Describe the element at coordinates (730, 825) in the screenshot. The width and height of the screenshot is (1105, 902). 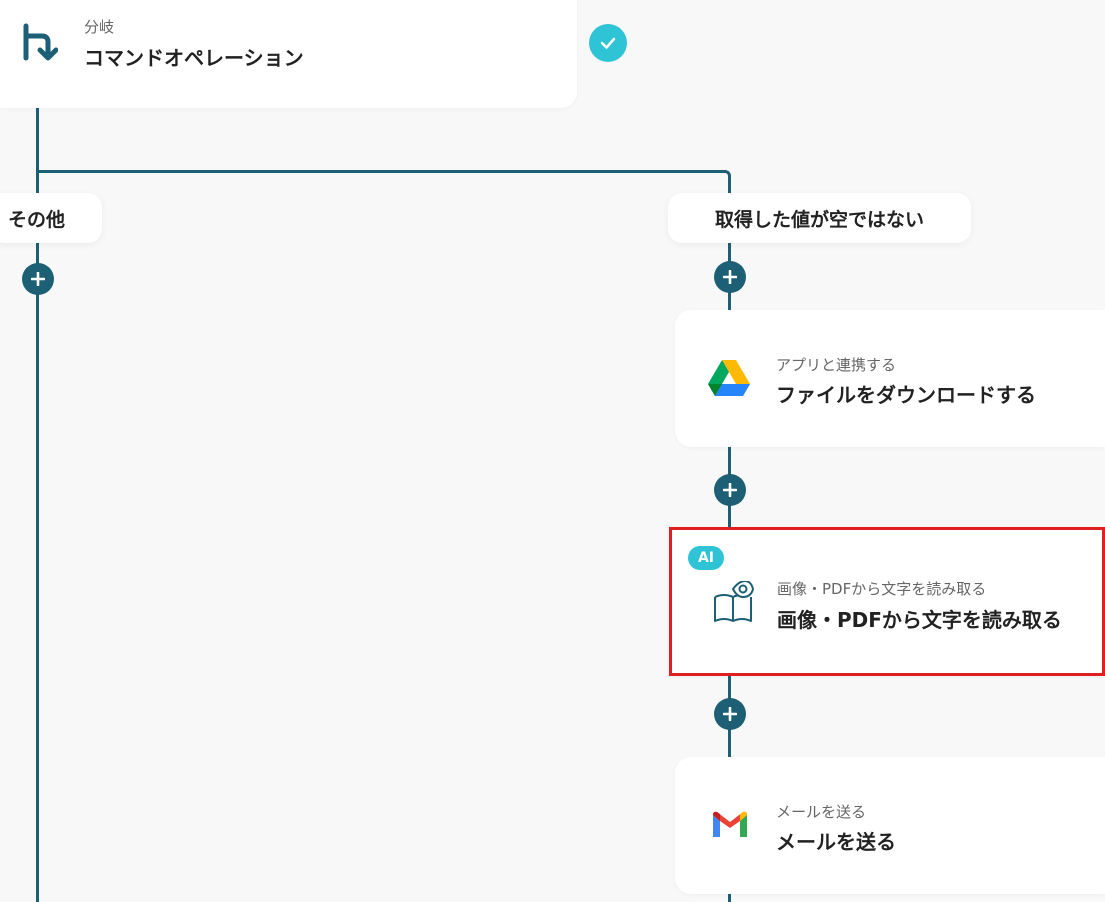
I see `gmail-icon` at that location.